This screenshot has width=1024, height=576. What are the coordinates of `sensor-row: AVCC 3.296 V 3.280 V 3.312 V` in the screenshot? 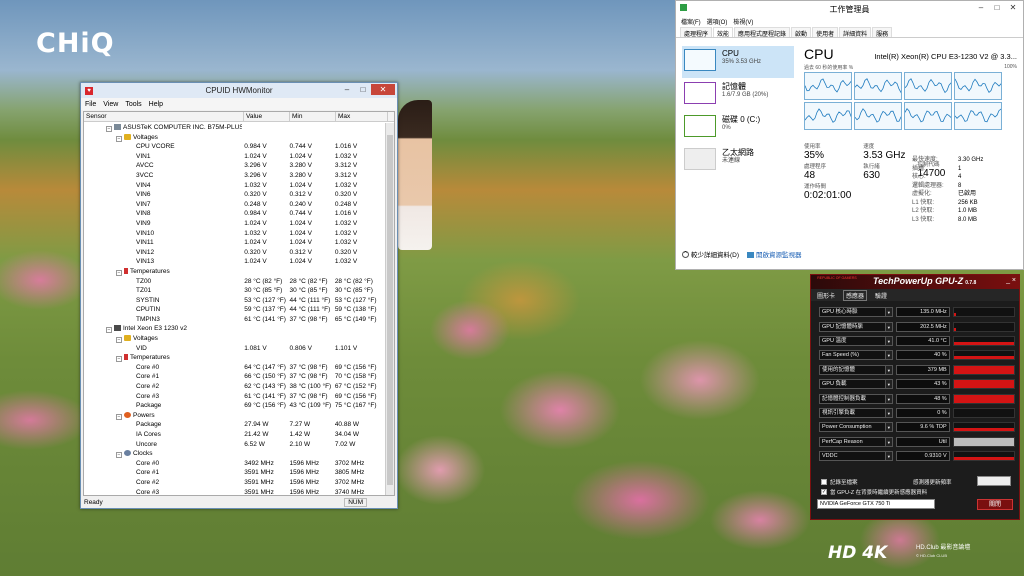 It's located at (234, 166).